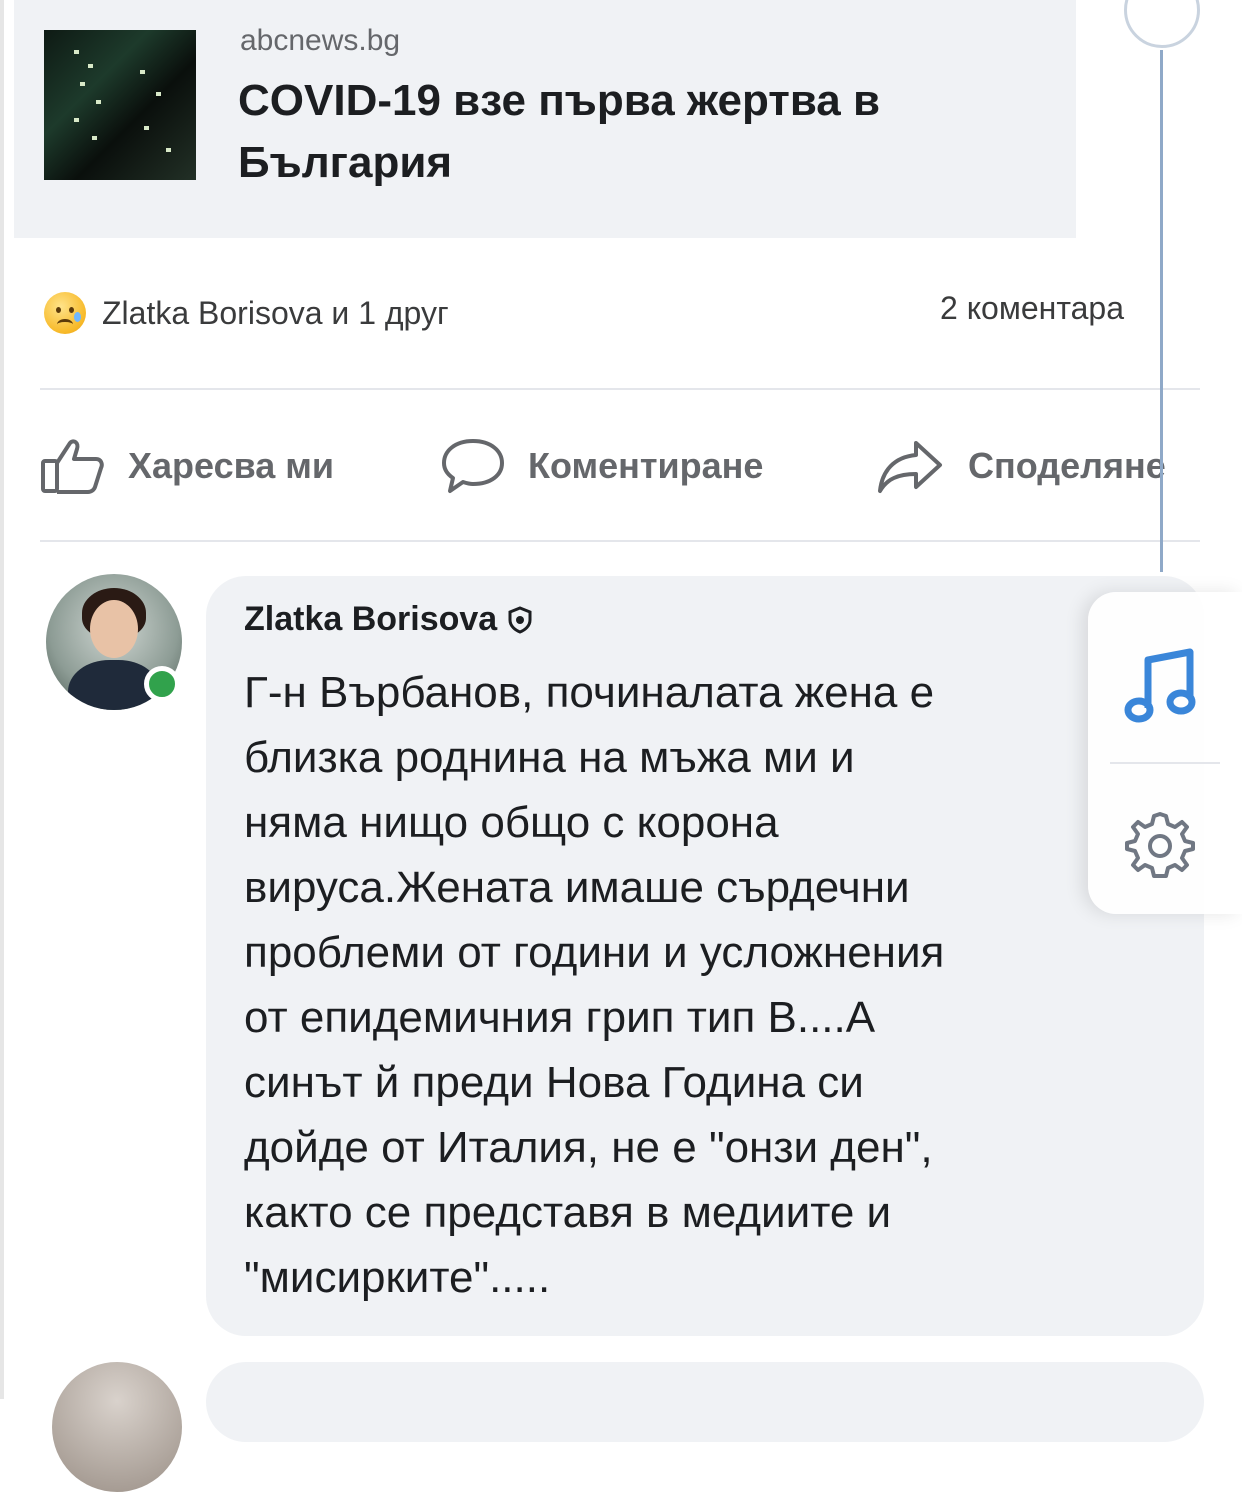  Describe the element at coordinates (646, 465) in the screenshot. I see `comment-label: Коментиране` at that location.